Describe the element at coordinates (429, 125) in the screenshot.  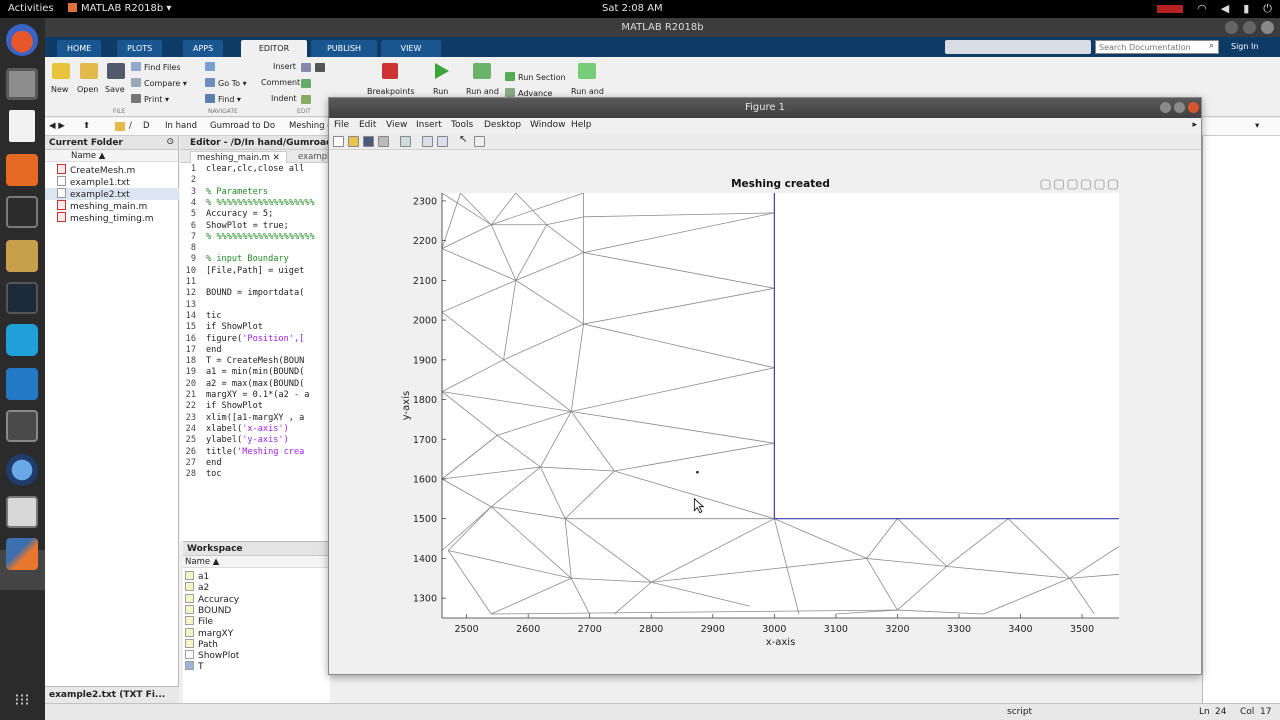
I see `menu-insert: Insert` at that location.